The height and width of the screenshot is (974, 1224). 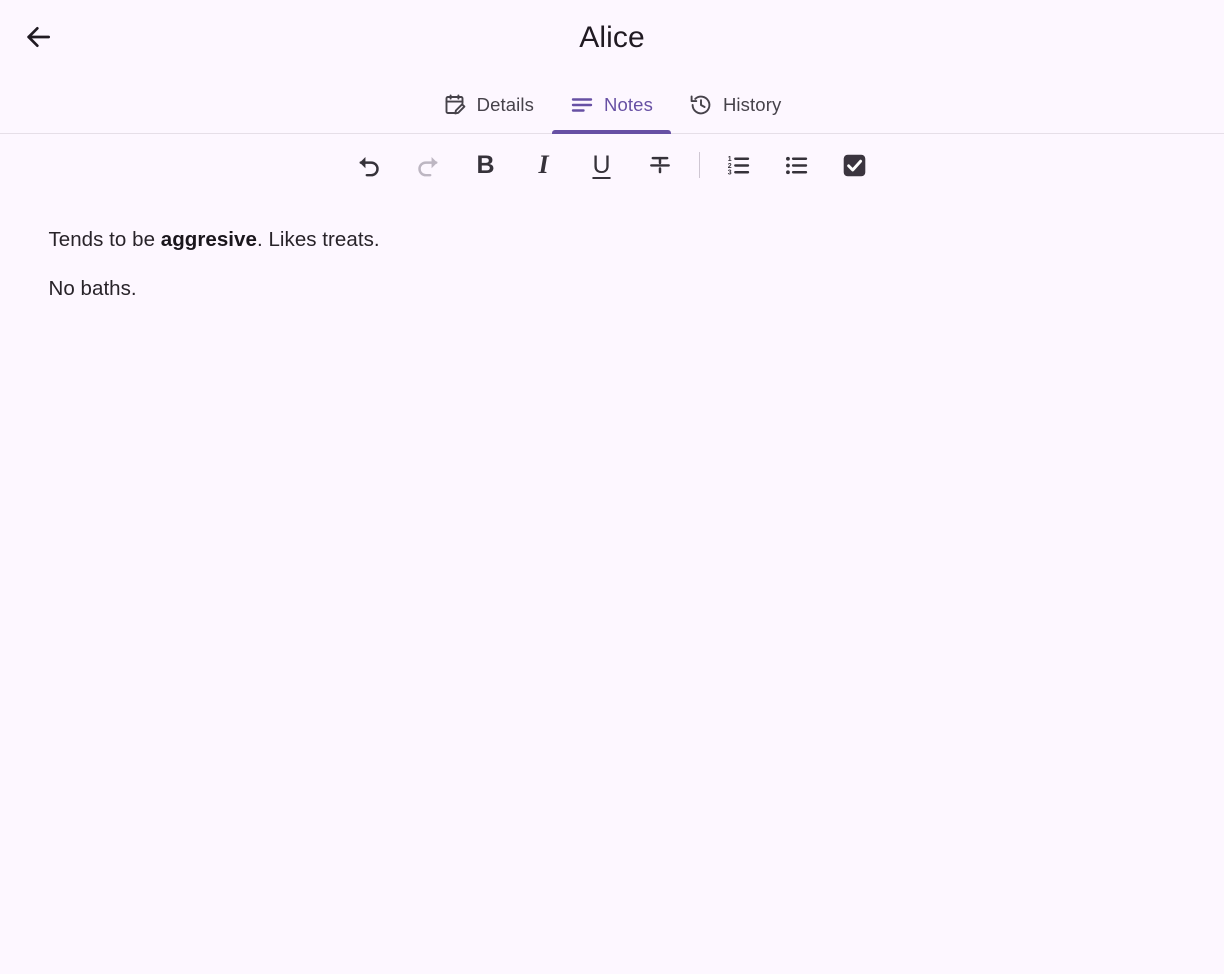 I want to click on strikethrough-icon, so click(x=660, y=165).